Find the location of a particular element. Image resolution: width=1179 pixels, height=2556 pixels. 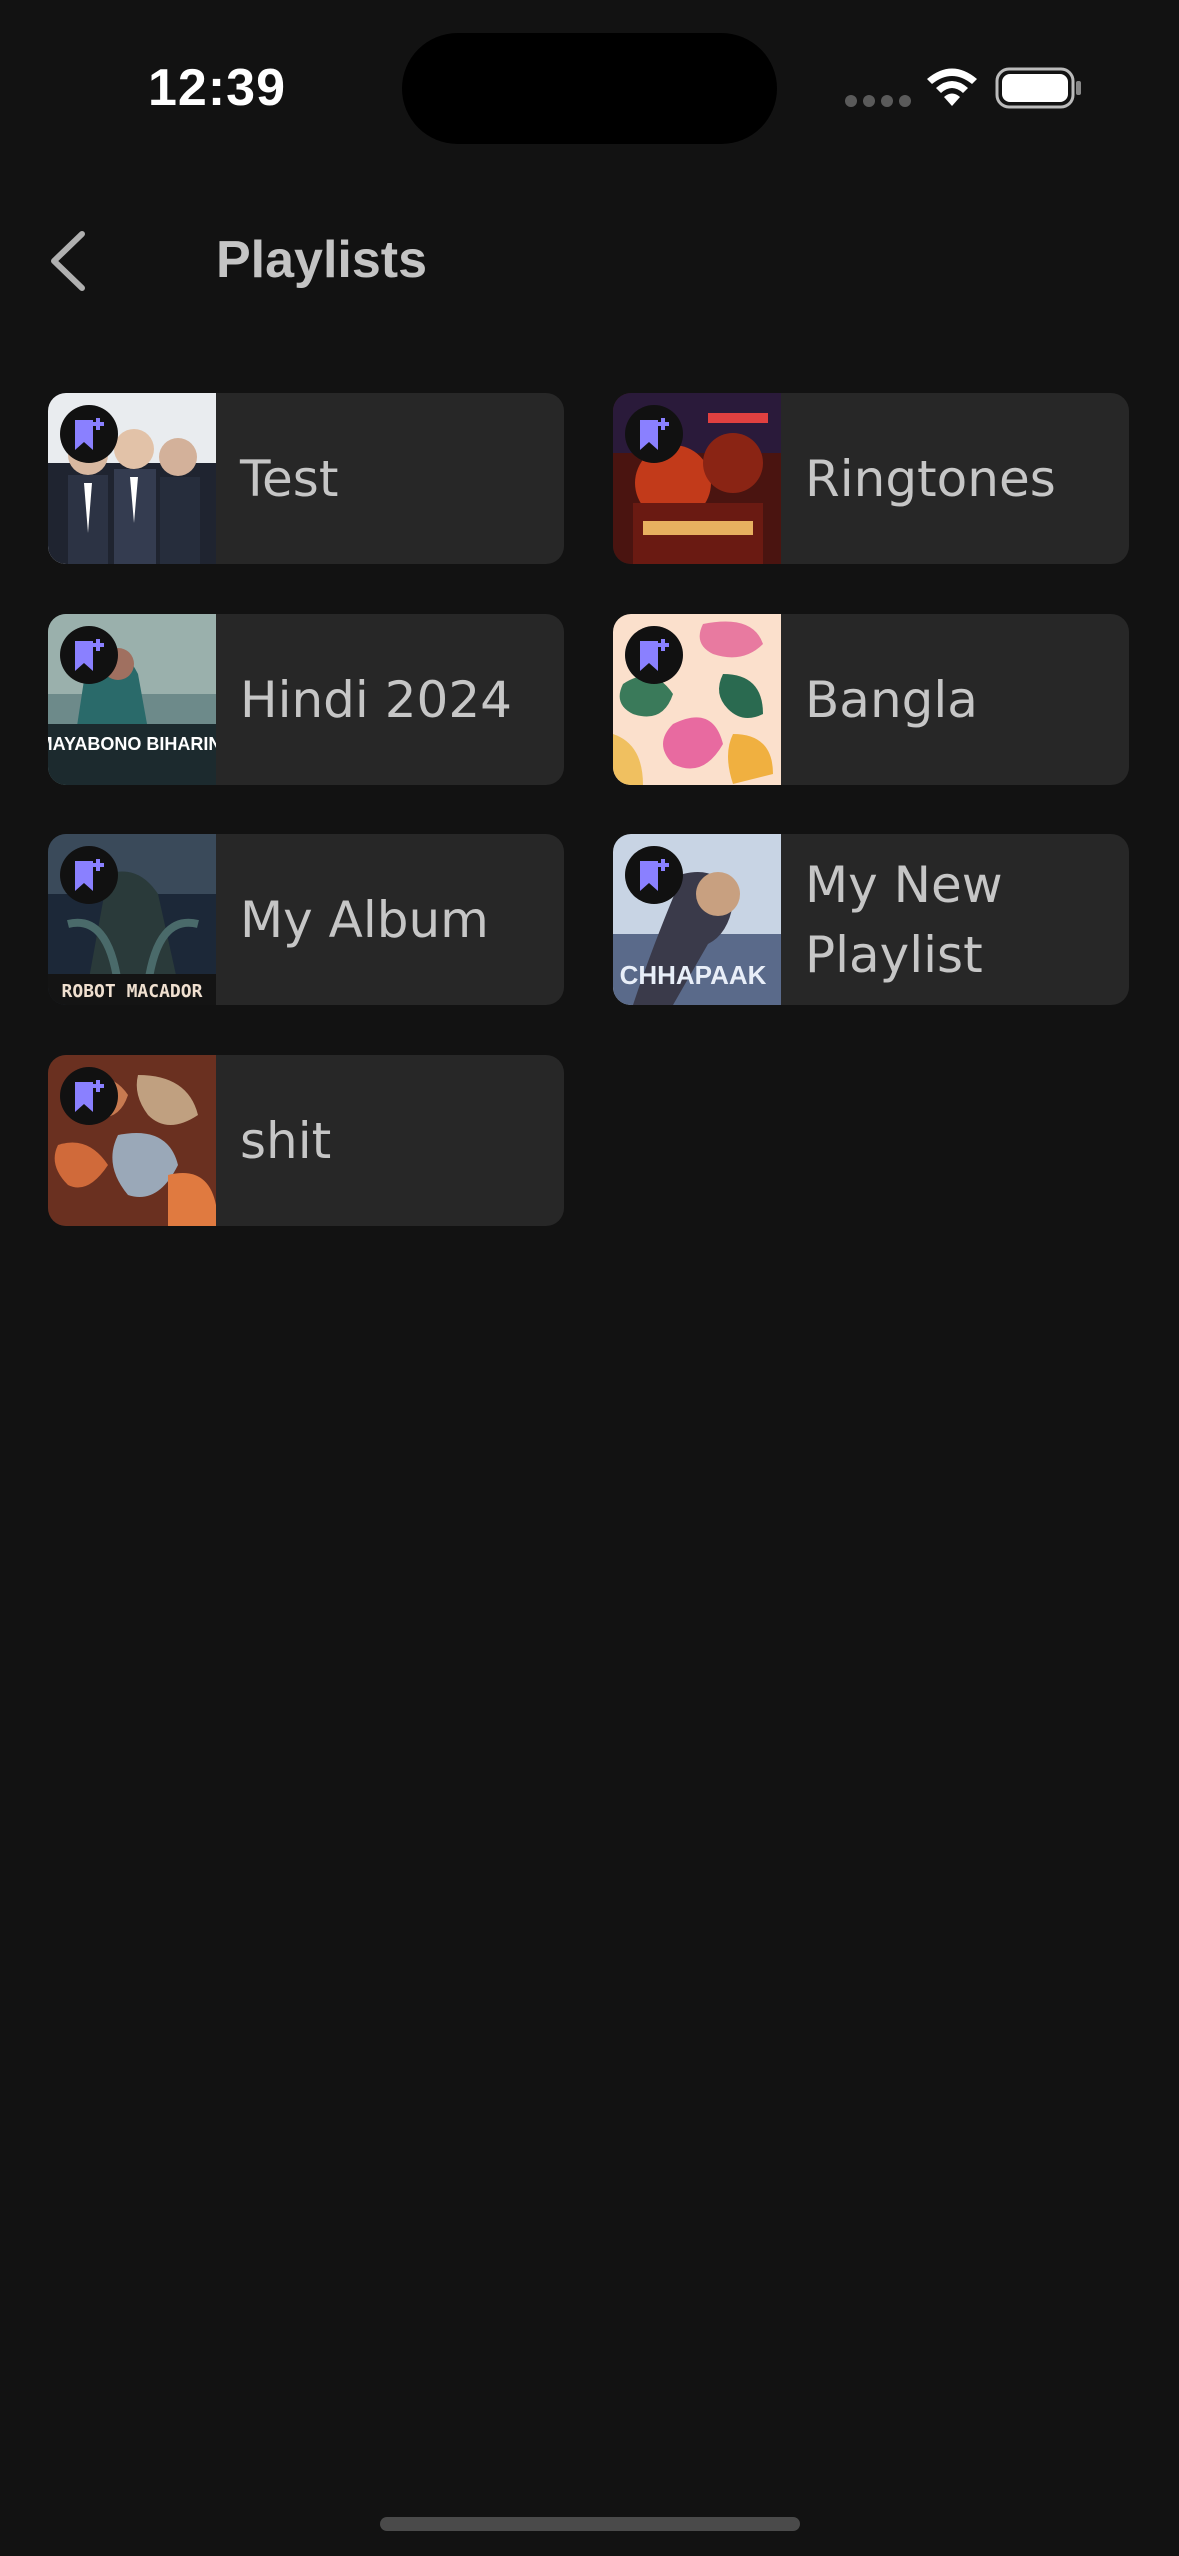

battery-icon is located at coordinates (1038, 88).